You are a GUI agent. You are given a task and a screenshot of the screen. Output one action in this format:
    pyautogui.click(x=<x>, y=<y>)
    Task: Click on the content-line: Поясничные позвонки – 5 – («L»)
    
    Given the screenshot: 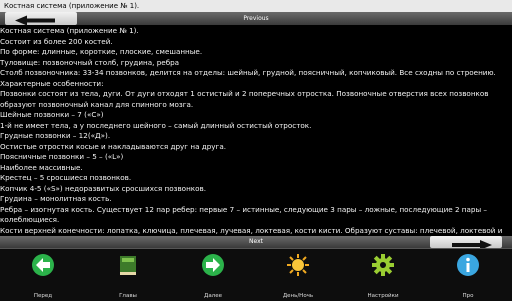 What is the action you would take?
    pyautogui.click(x=62, y=156)
    